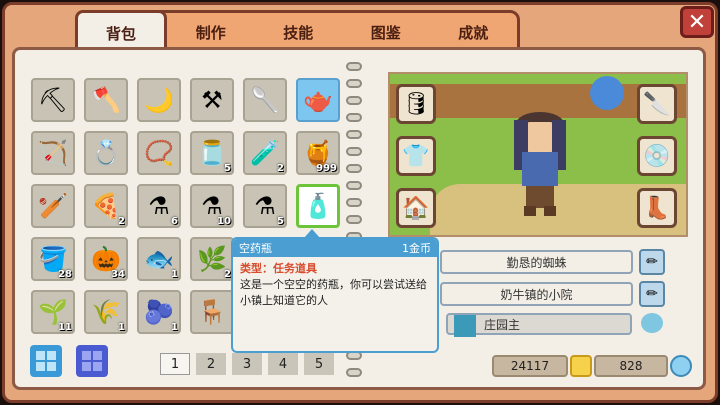 This screenshot has height=405, width=720. Describe the element at coordinates (652, 262) in the screenshot. I see `edit-title-icon: ✏` at that location.